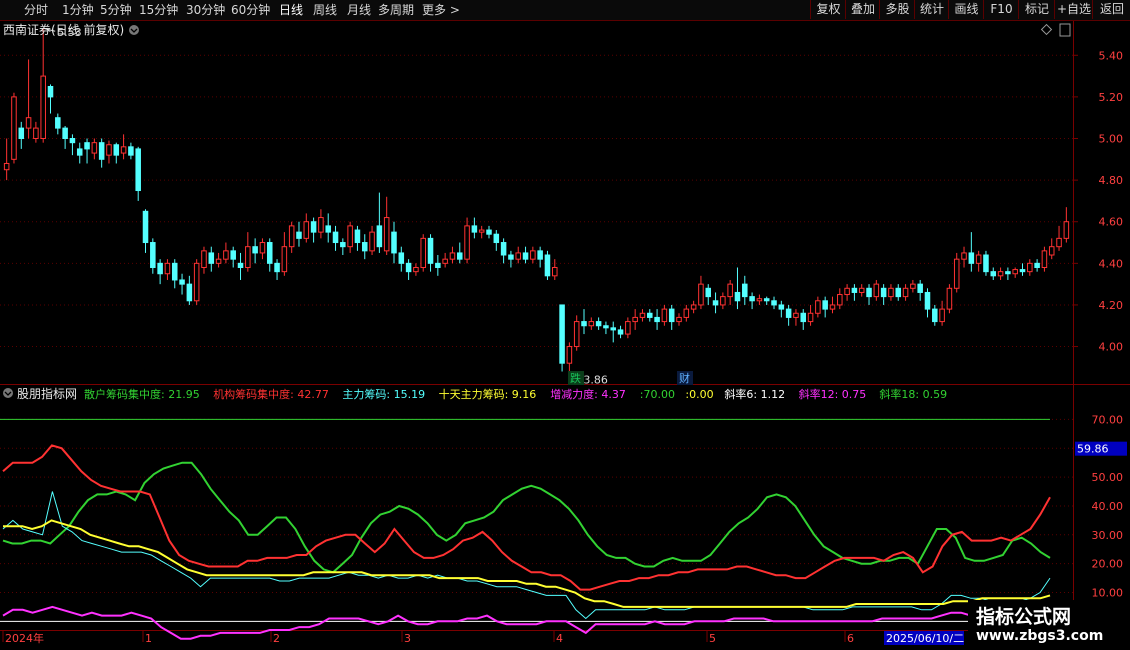  I want to click on indicator-name: 股朋指标网, so click(47, 393).